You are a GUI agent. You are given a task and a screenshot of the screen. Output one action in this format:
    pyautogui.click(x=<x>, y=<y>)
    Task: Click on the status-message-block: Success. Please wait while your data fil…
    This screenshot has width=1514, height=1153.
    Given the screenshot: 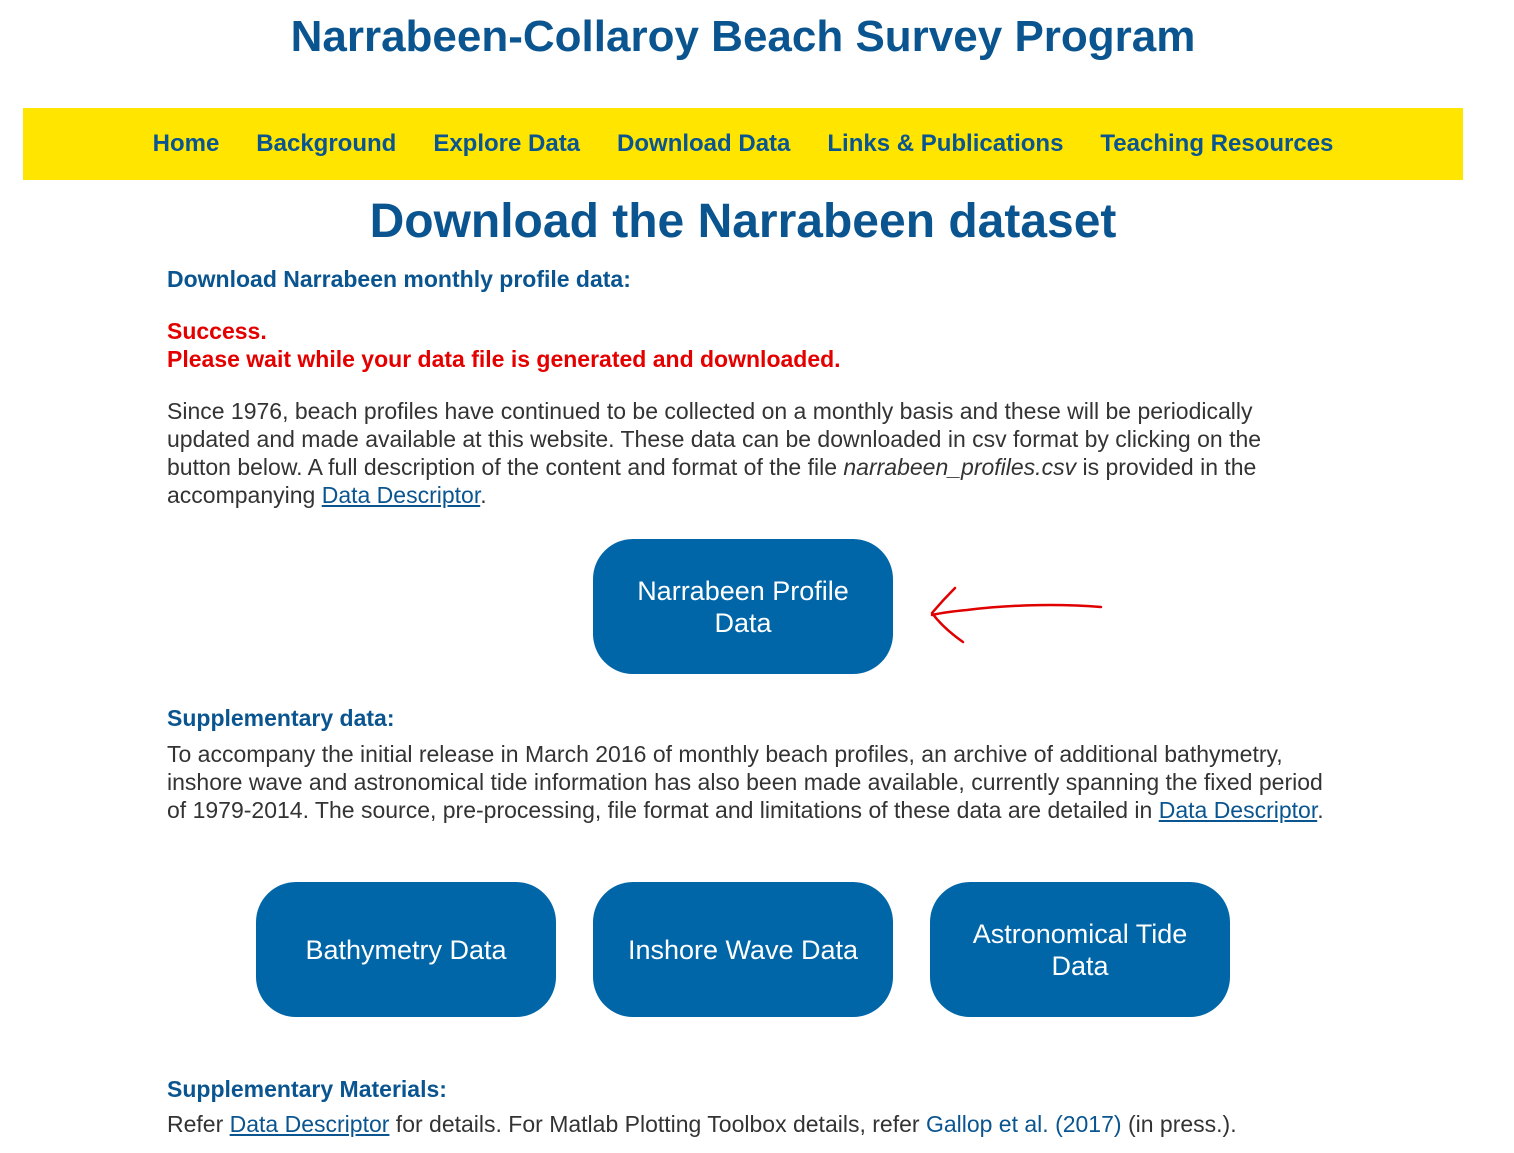 What is the action you would take?
    pyautogui.click(x=747, y=345)
    